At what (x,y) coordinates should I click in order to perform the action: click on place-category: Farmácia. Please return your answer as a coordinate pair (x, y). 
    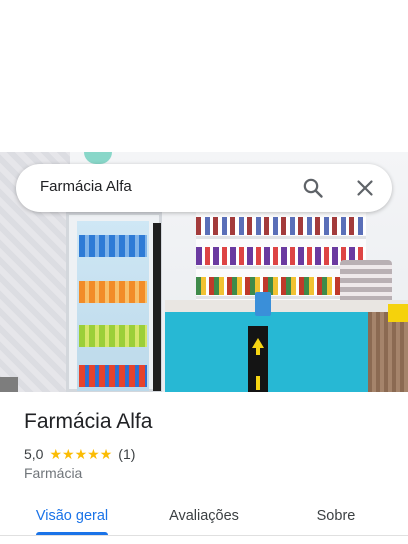
    Looking at the image, I should click on (53, 473).